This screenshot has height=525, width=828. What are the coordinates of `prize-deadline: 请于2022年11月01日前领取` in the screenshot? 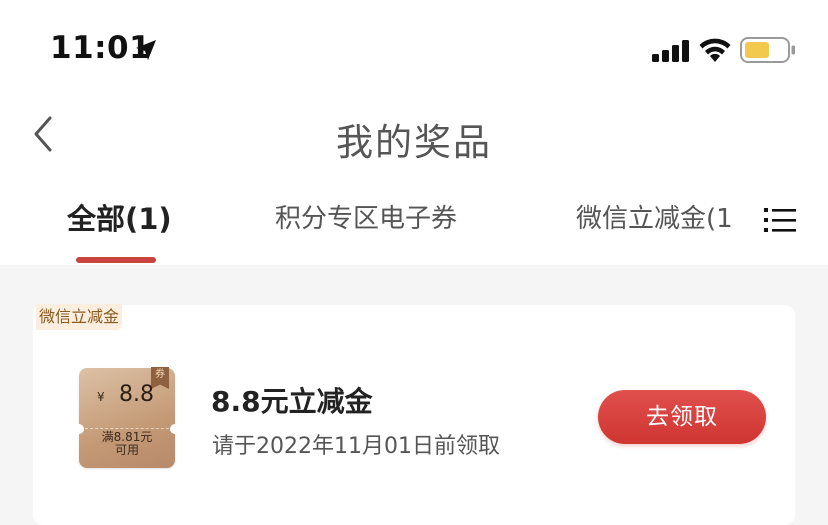 It's located at (356, 446).